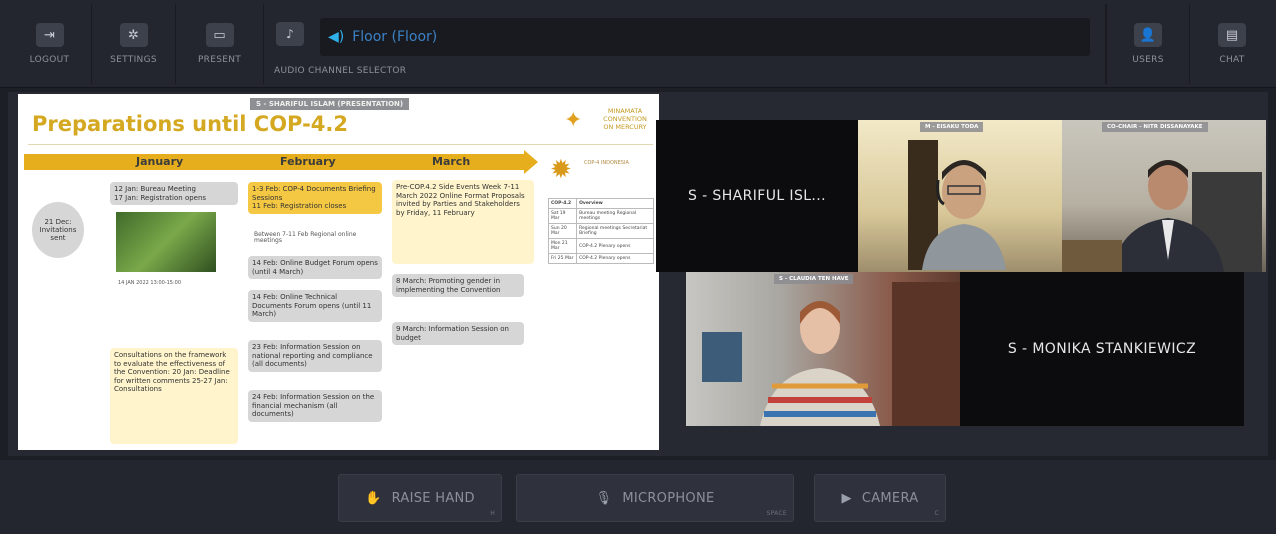 This screenshot has width=1276, height=534. I want to click on participant-badge: M - EISAKU TODA, so click(952, 127).